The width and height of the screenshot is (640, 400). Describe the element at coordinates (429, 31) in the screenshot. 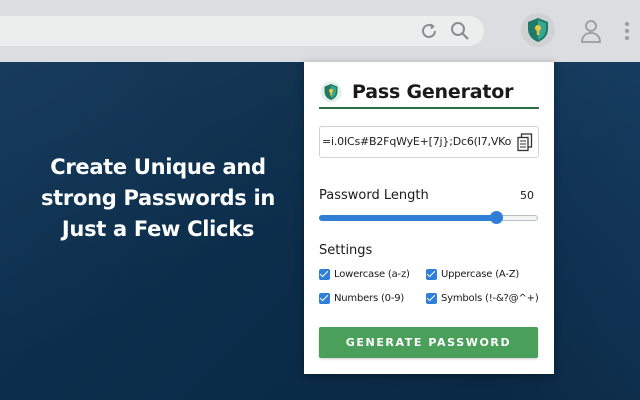

I see `reload-icon` at that location.